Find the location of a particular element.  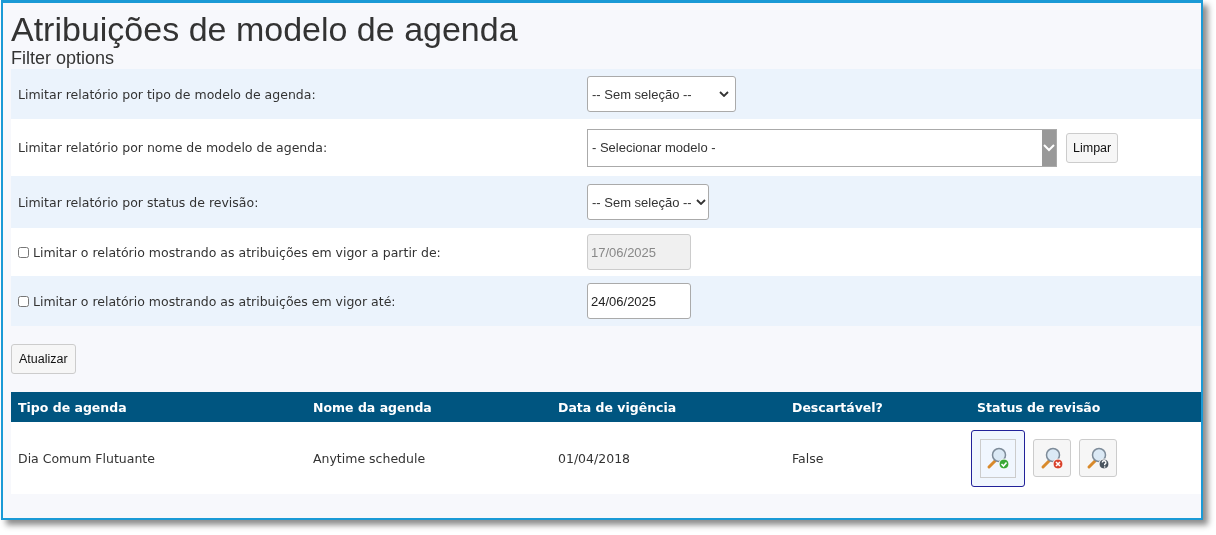

column-header: Data de vigência is located at coordinates (617, 407).